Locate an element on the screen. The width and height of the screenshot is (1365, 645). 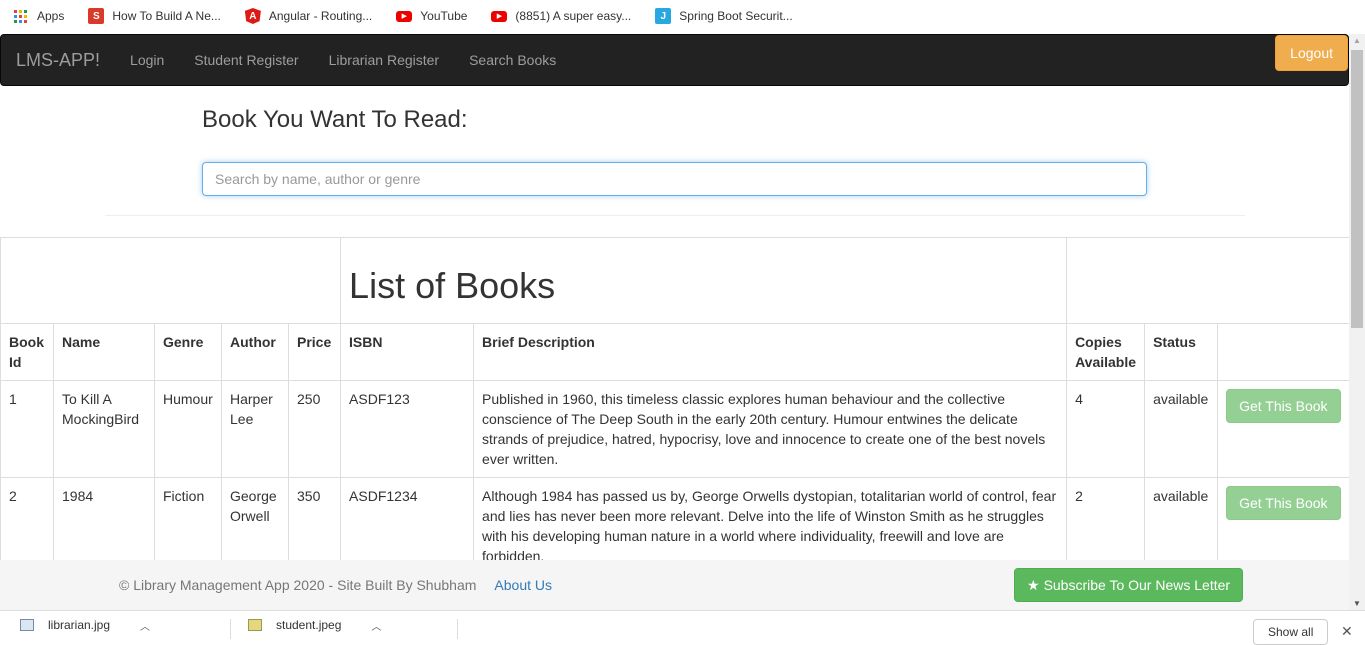
book-author: George Orwell is located at coordinates (255, 518).